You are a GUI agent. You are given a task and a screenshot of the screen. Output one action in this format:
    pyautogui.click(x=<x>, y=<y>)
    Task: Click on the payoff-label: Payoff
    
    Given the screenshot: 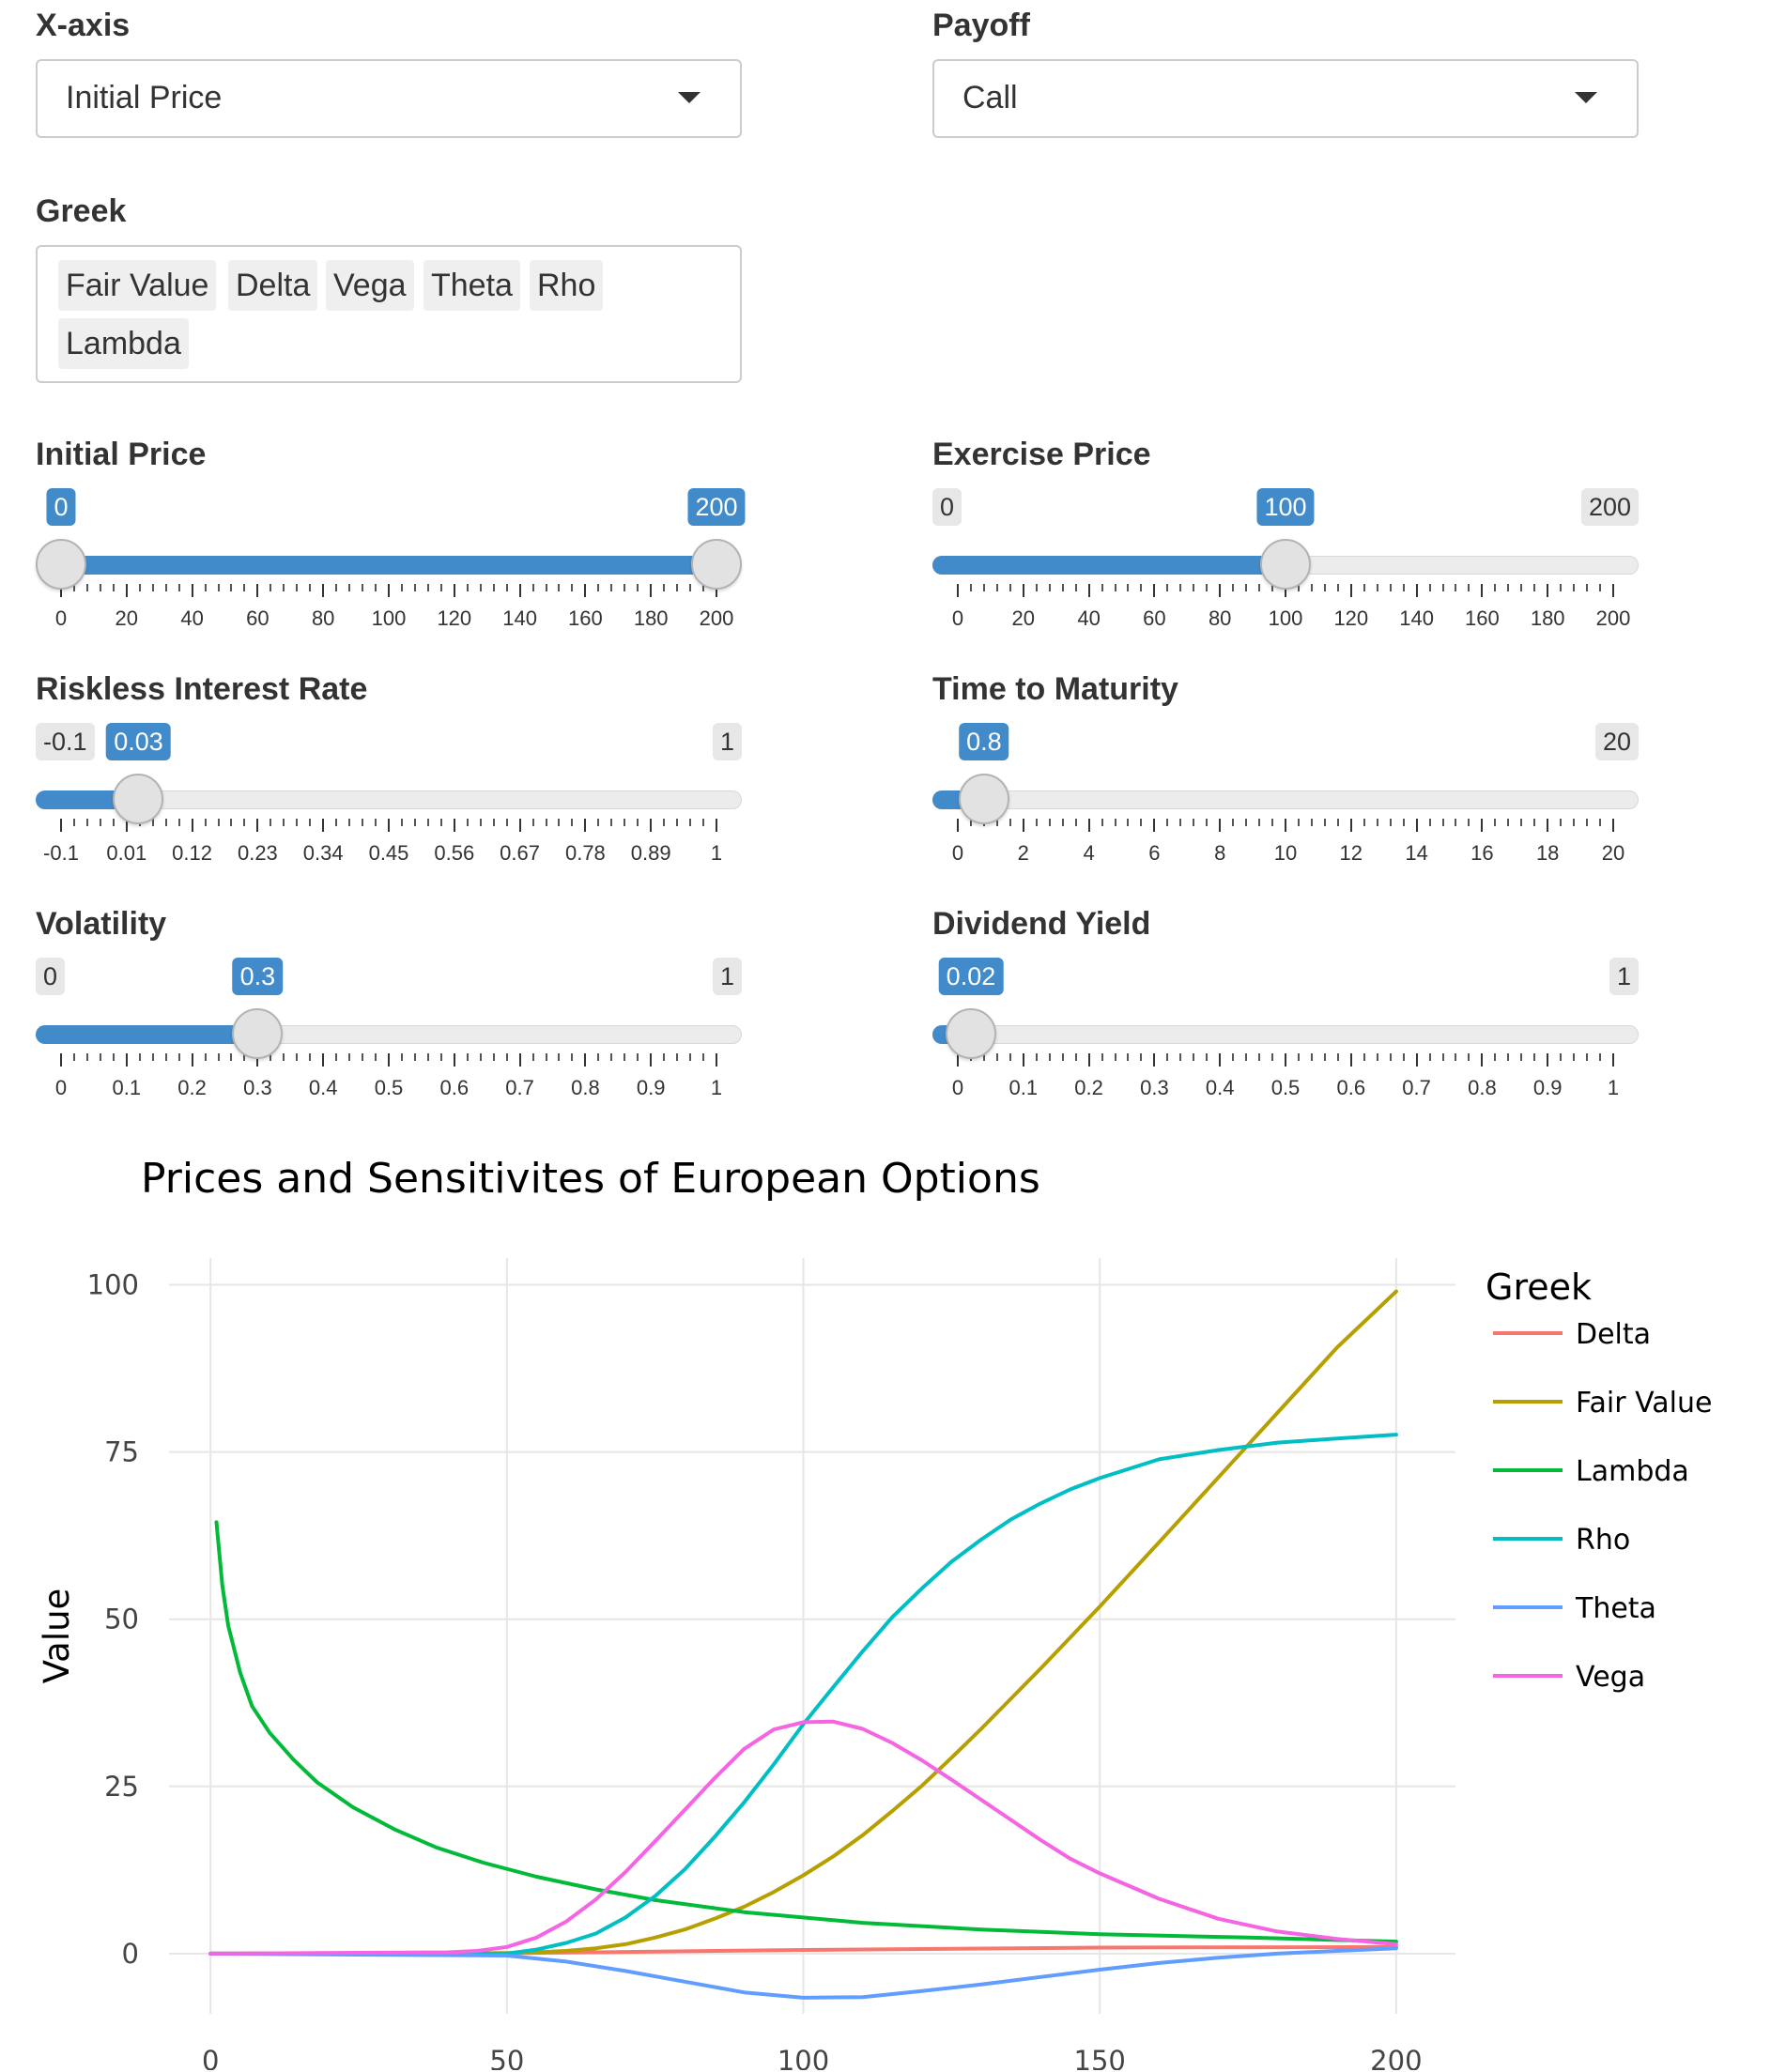 What is the action you would take?
    pyautogui.click(x=981, y=25)
    